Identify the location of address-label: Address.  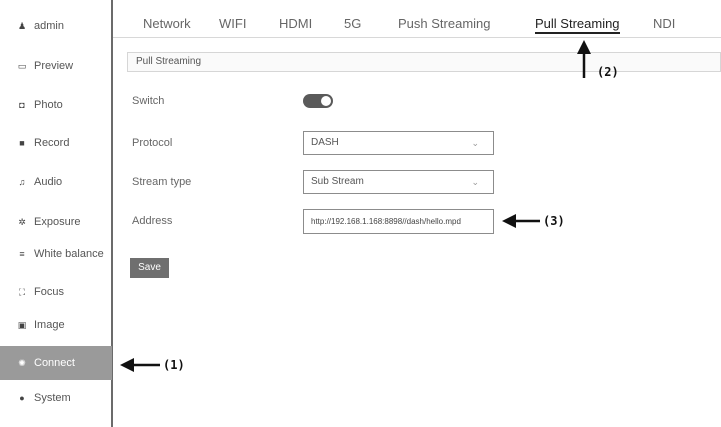
(152, 221).